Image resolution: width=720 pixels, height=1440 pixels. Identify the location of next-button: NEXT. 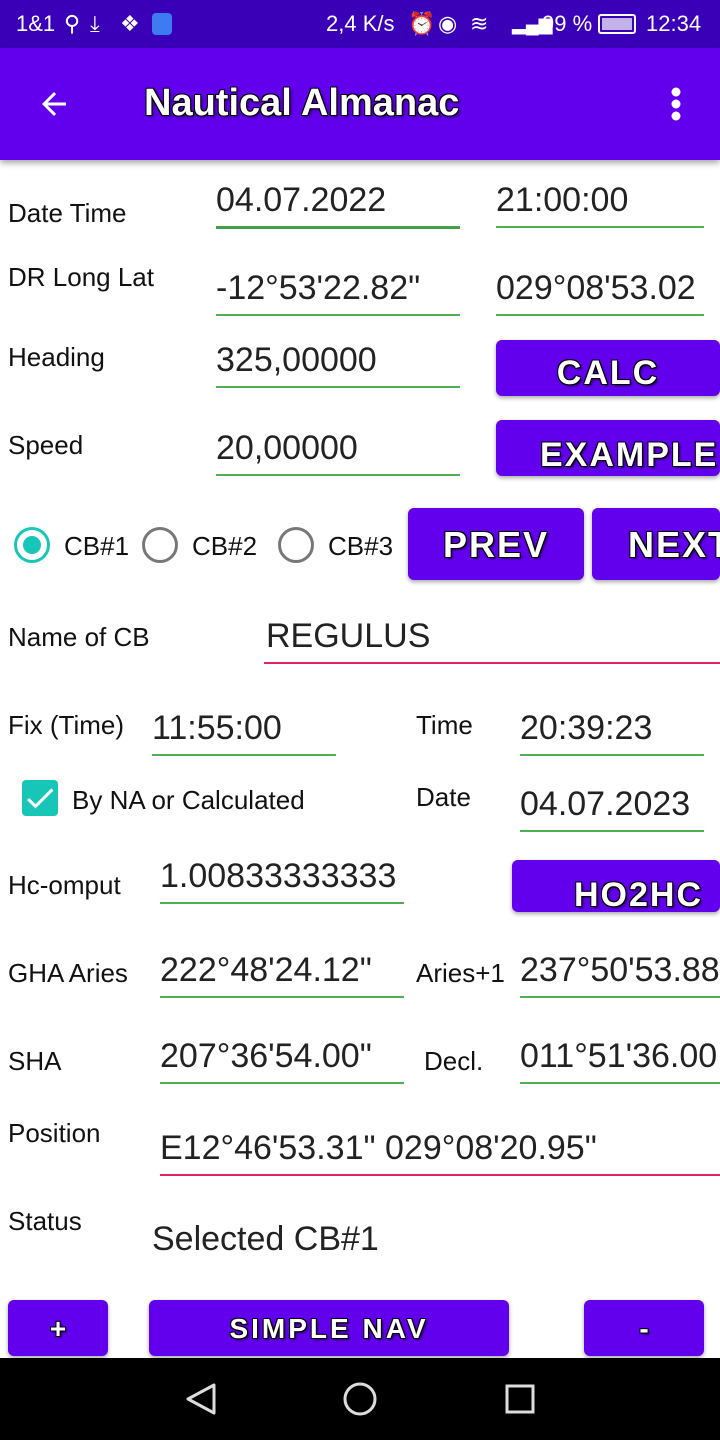
(656, 544).